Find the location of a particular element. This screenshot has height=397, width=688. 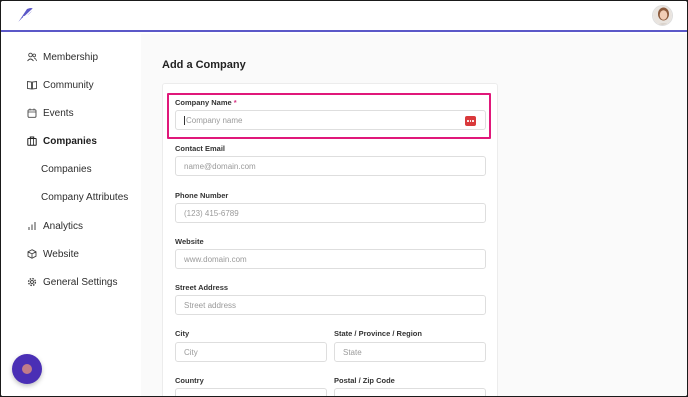

country-select is located at coordinates (251, 392).